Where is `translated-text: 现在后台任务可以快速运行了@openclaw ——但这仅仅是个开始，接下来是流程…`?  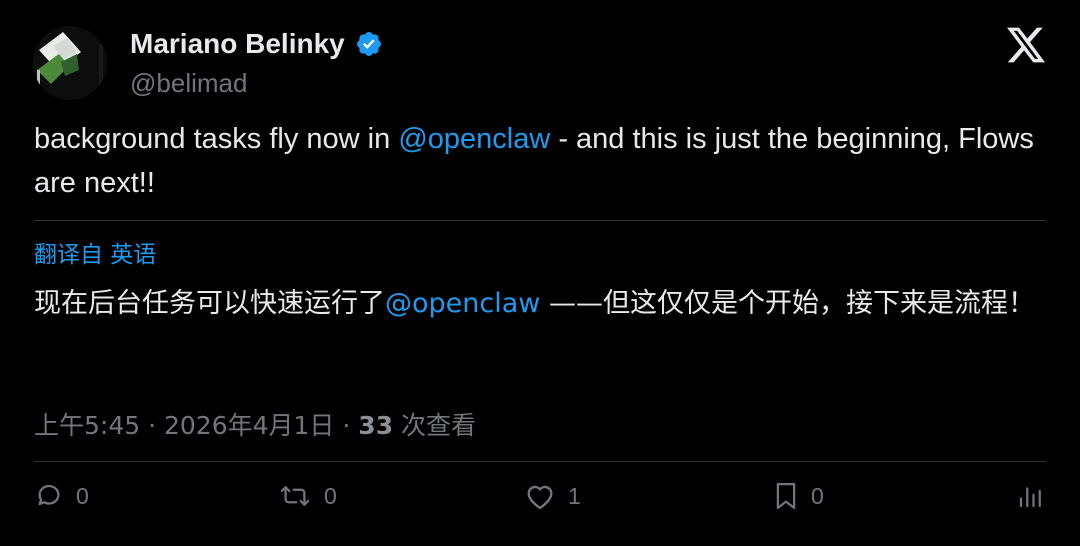
translated-text: 现在后台任务可以快速运行了@openclaw ——但这仅仅是个开始，接下来是流程… is located at coordinates (539, 304).